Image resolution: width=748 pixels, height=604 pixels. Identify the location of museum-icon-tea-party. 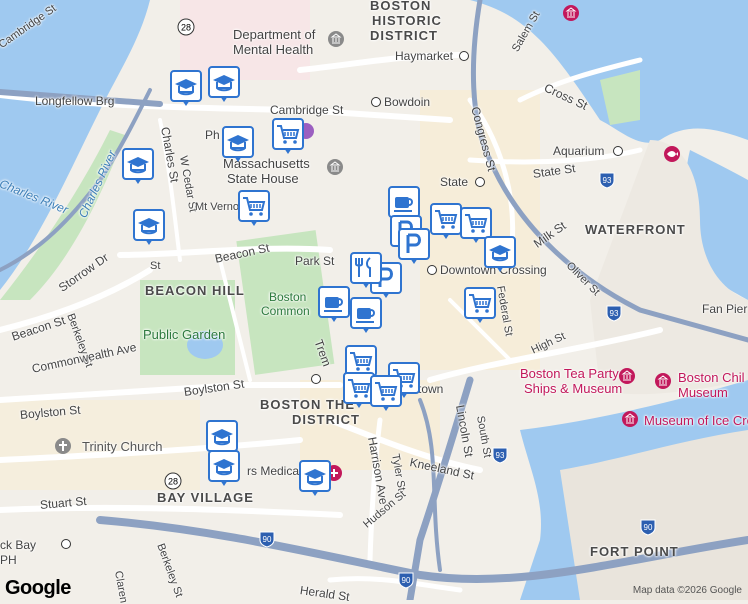
(627, 376).